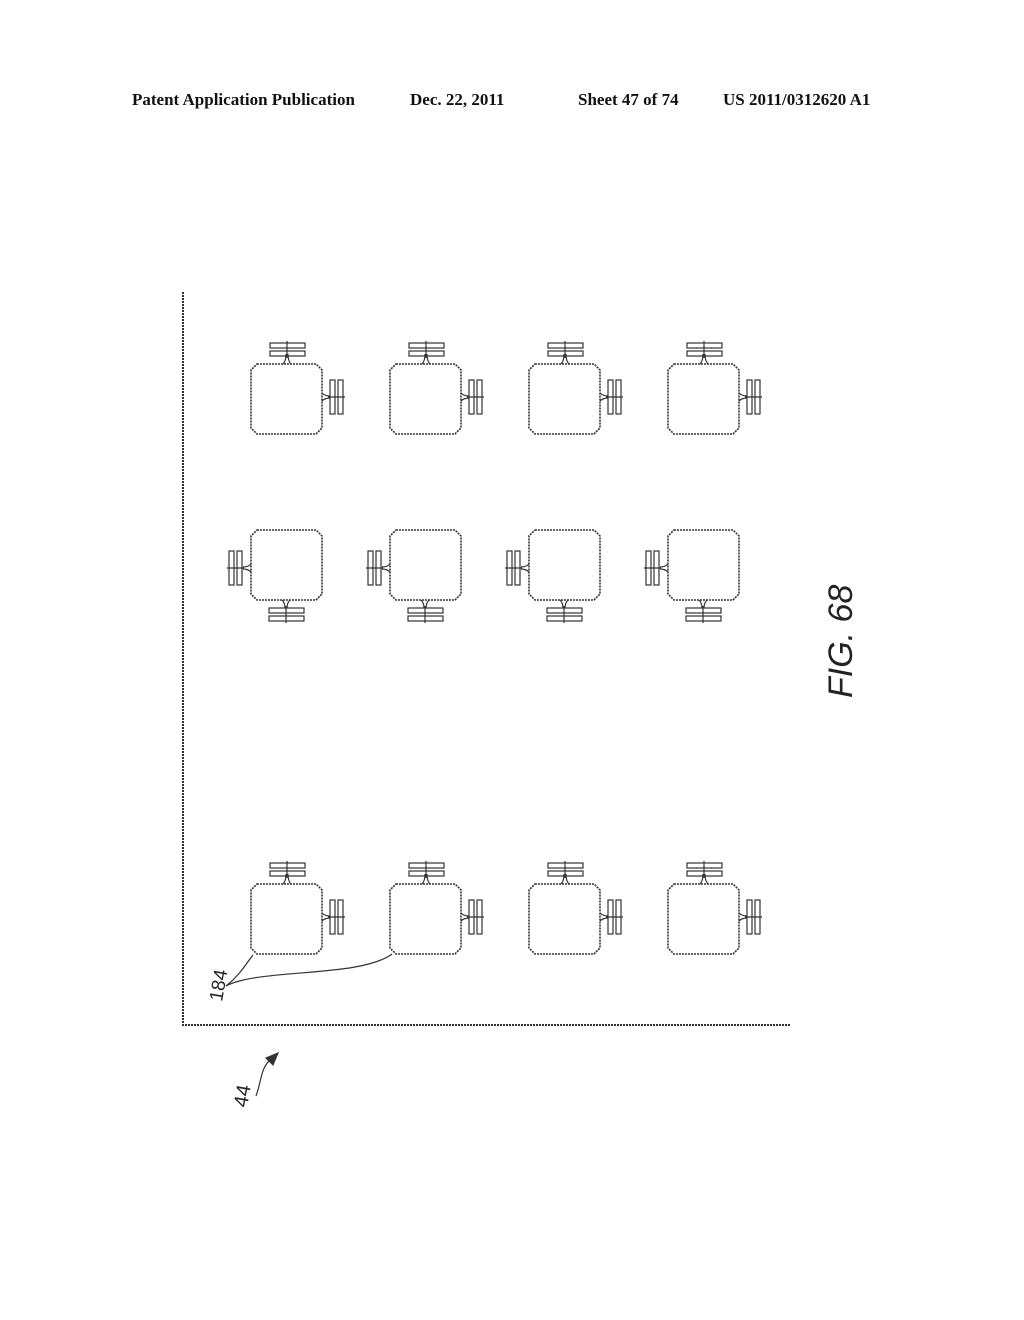 Image resolution: width=1024 pixels, height=1320 pixels. What do you see at coordinates (309, 970) in the screenshot?
I see `leader-line-184-b` at bounding box center [309, 970].